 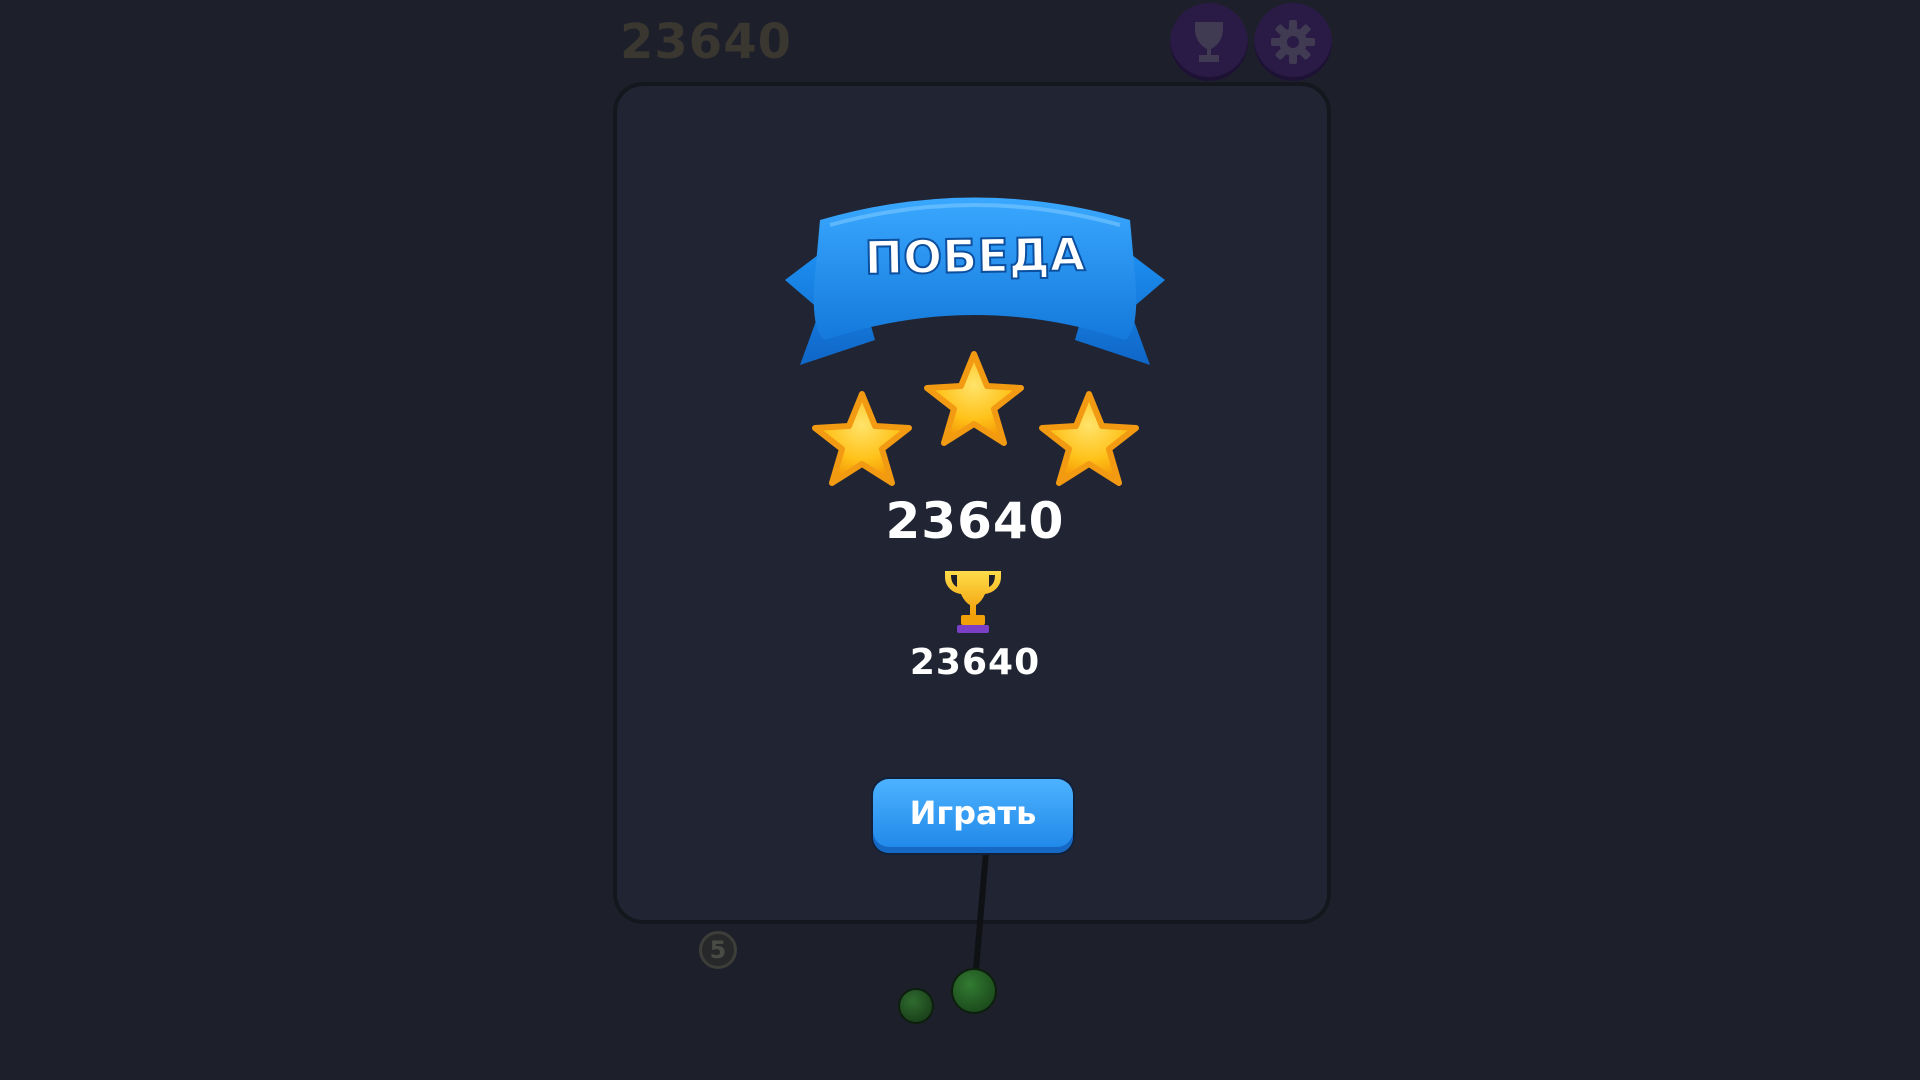 What do you see at coordinates (975, 662) in the screenshot?
I see `best-score: 23640` at bounding box center [975, 662].